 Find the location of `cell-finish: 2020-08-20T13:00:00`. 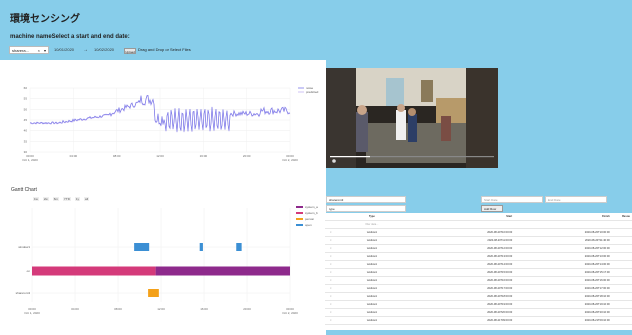

cell-finish: 2020-08-20T13:00:00 is located at coordinates (563, 256).